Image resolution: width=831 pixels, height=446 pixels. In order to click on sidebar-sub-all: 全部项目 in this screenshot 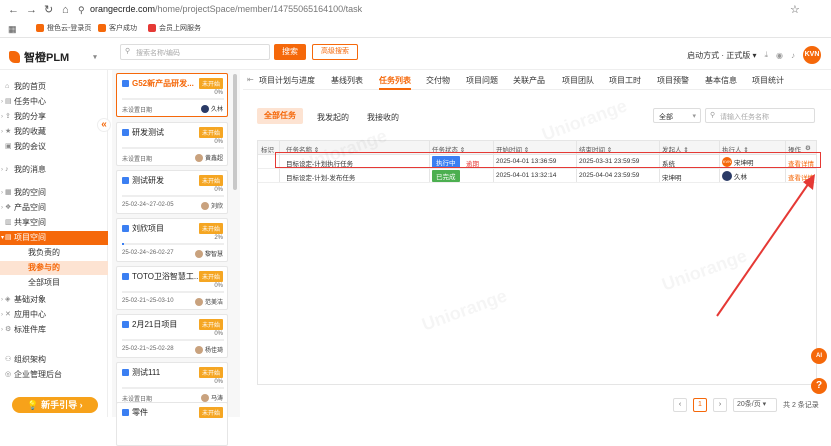, I will do `click(54, 283)`.